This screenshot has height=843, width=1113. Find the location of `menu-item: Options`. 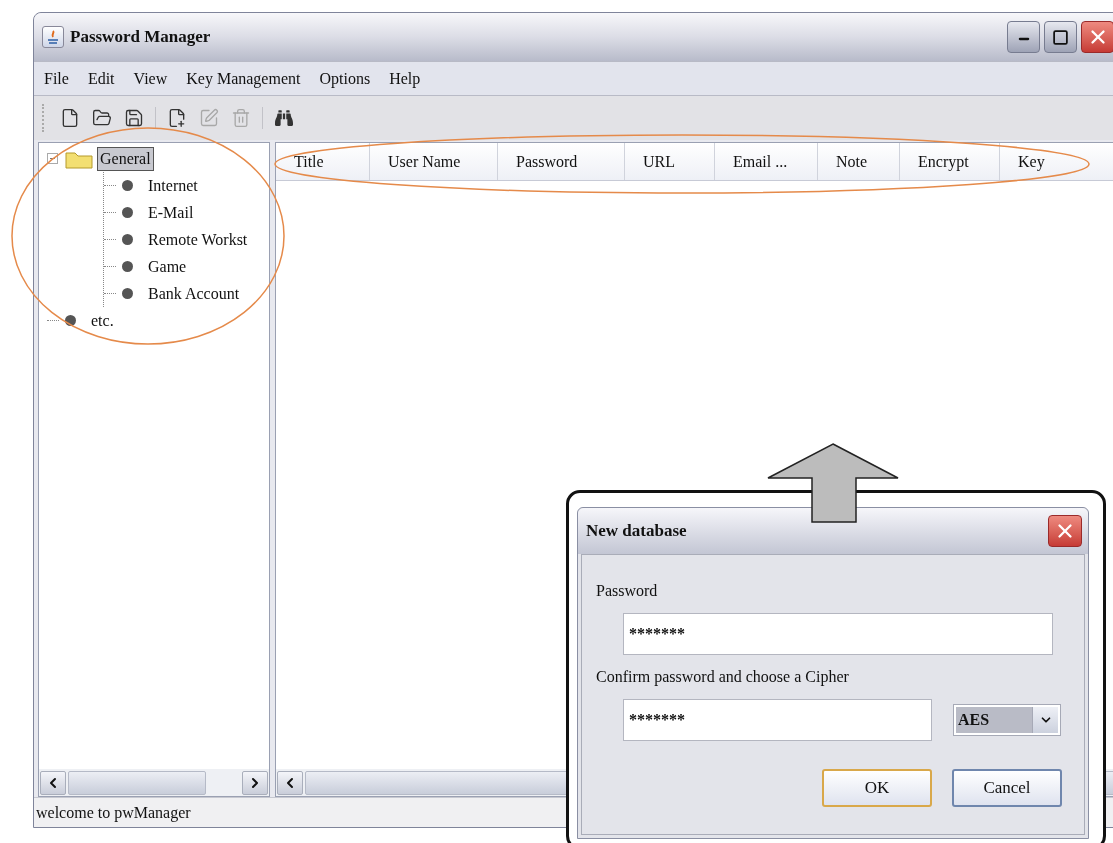

menu-item: Options is located at coordinates (345, 78).